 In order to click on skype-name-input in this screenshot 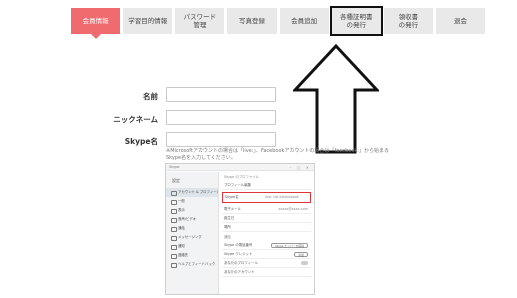, I will do `click(221, 139)`.